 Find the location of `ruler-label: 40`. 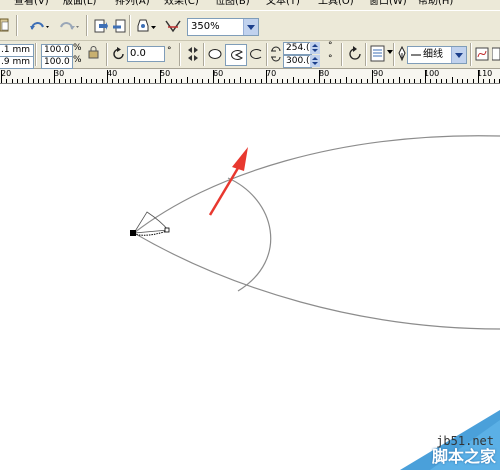

ruler-label: 40 is located at coordinates (112, 73).